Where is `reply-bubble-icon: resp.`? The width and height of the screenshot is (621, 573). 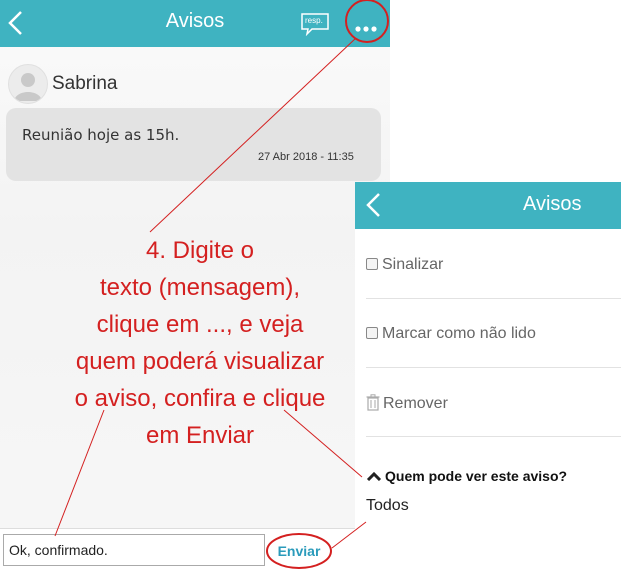 reply-bubble-icon: resp. is located at coordinates (315, 24).